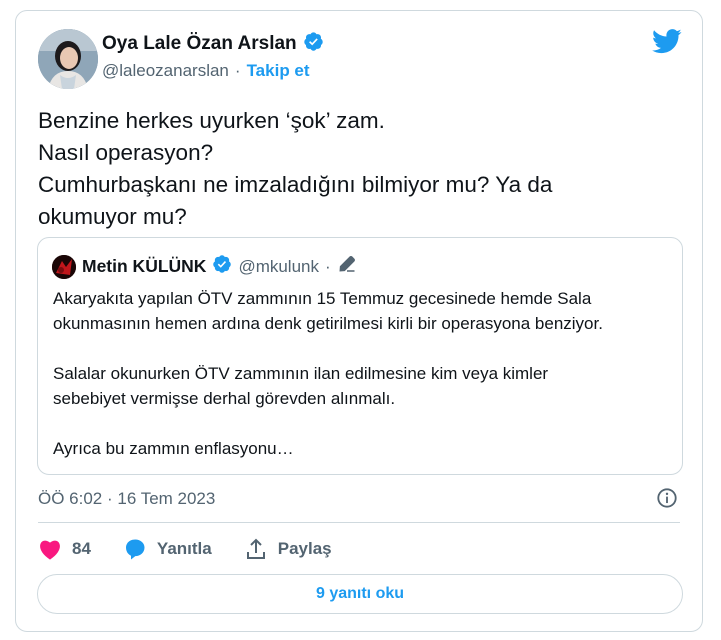 Image resolution: width=721 pixels, height=640 pixels. What do you see at coordinates (199, 44) in the screenshot?
I see `author-name: Oya Lale Özan Arslan` at bounding box center [199, 44].